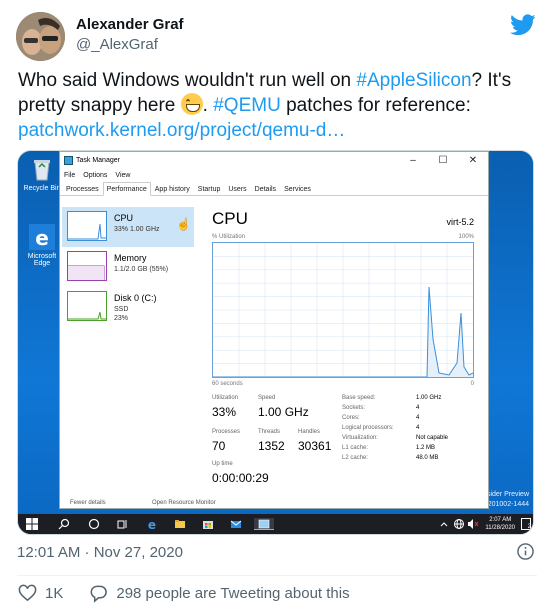 Image resolution: width=552 pixels, height=616 pixels. What do you see at coordinates (247, 105) in the screenshot?
I see `hashtag-qemu: #QEMU` at bounding box center [247, 105].